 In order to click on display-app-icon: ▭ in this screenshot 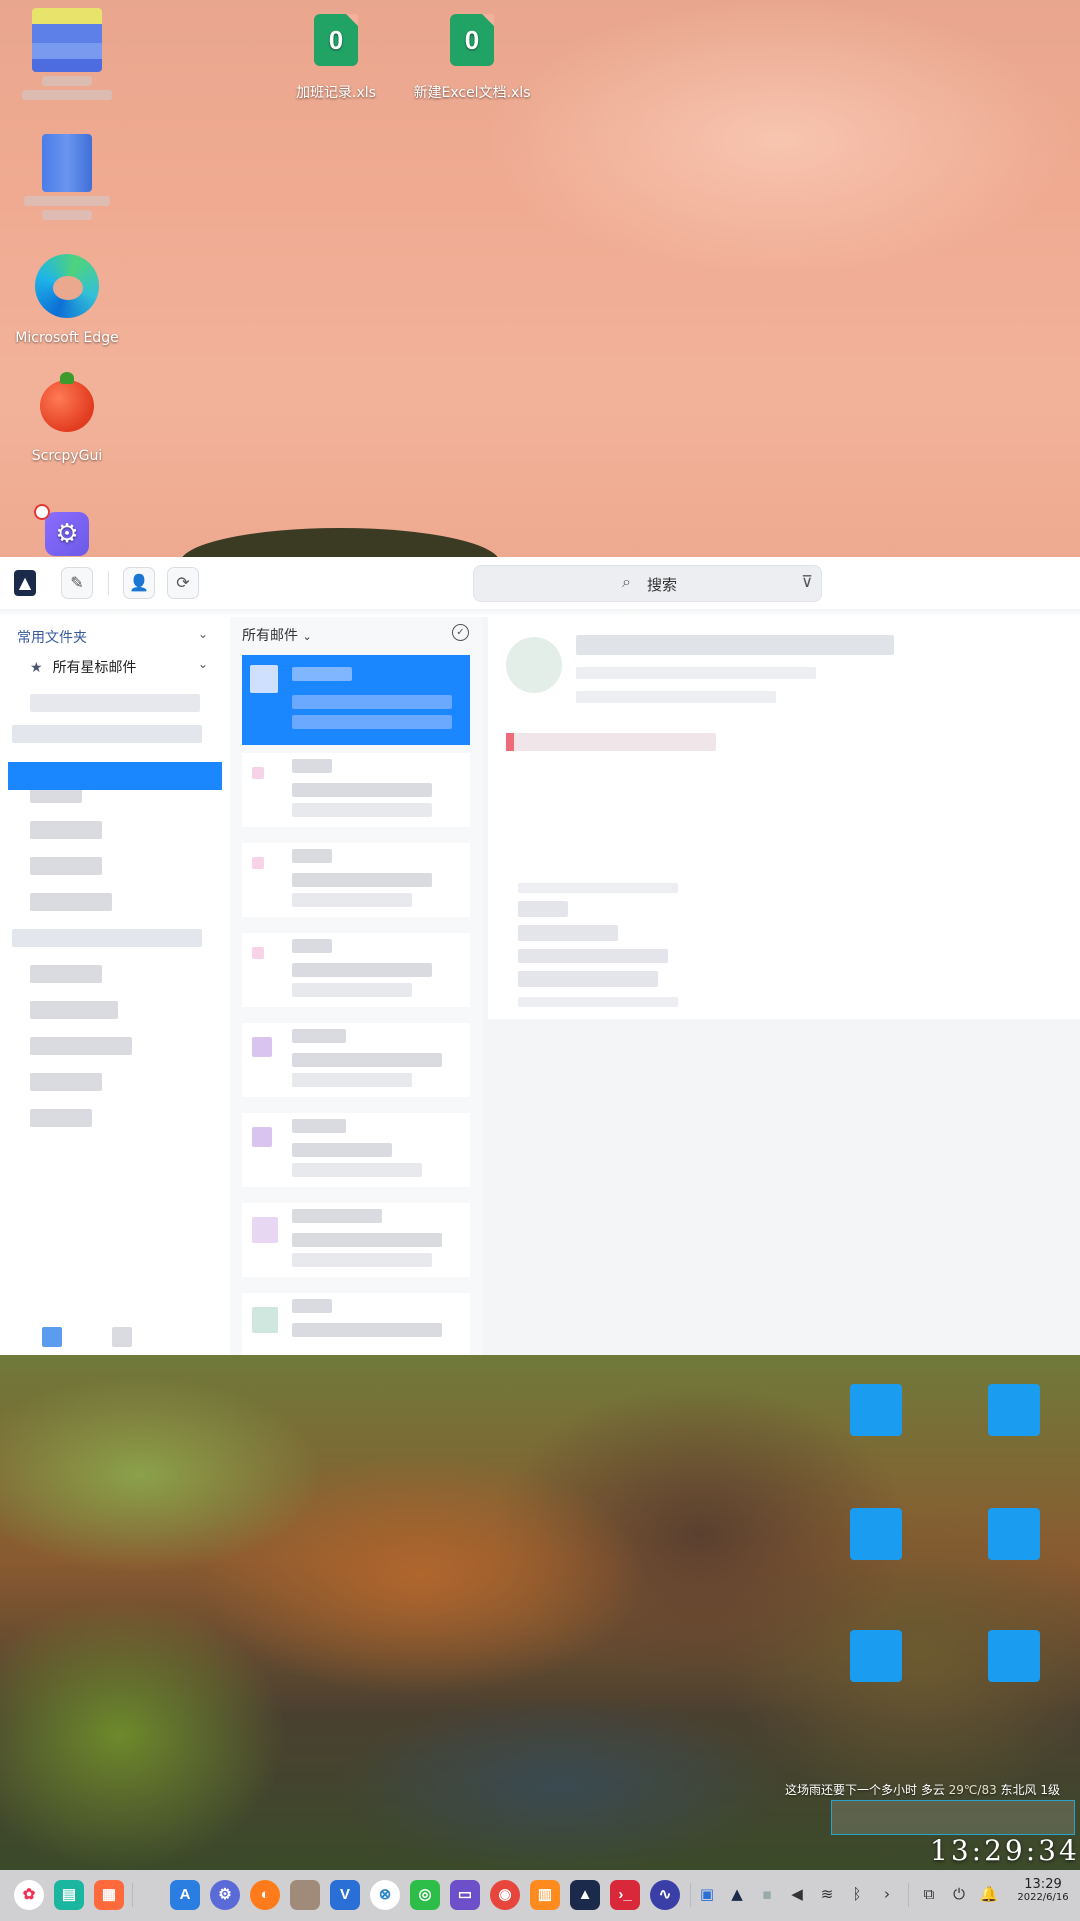, I will do `click(465, 1895)`.